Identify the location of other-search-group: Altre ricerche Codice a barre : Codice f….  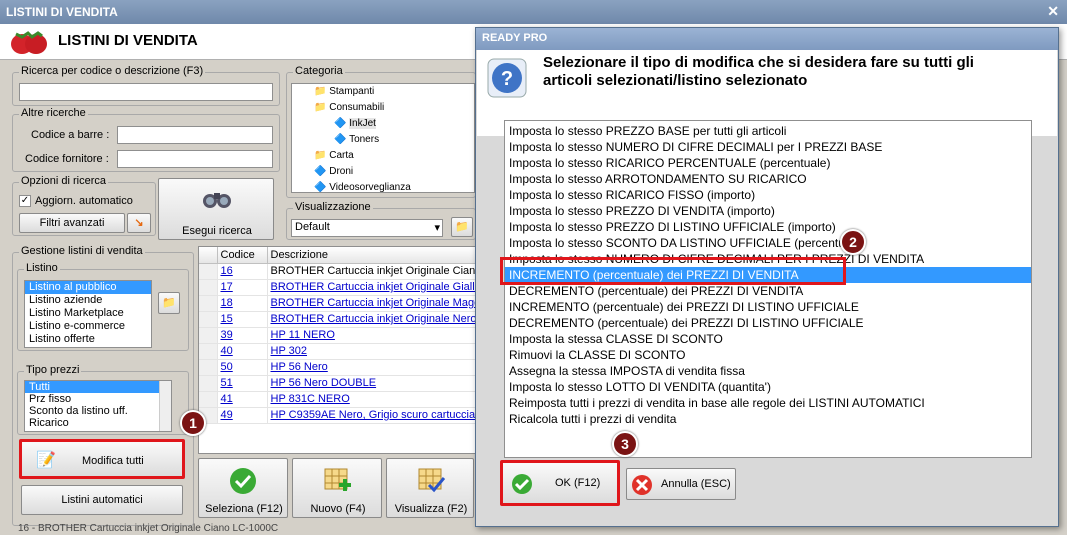
(146, 139).